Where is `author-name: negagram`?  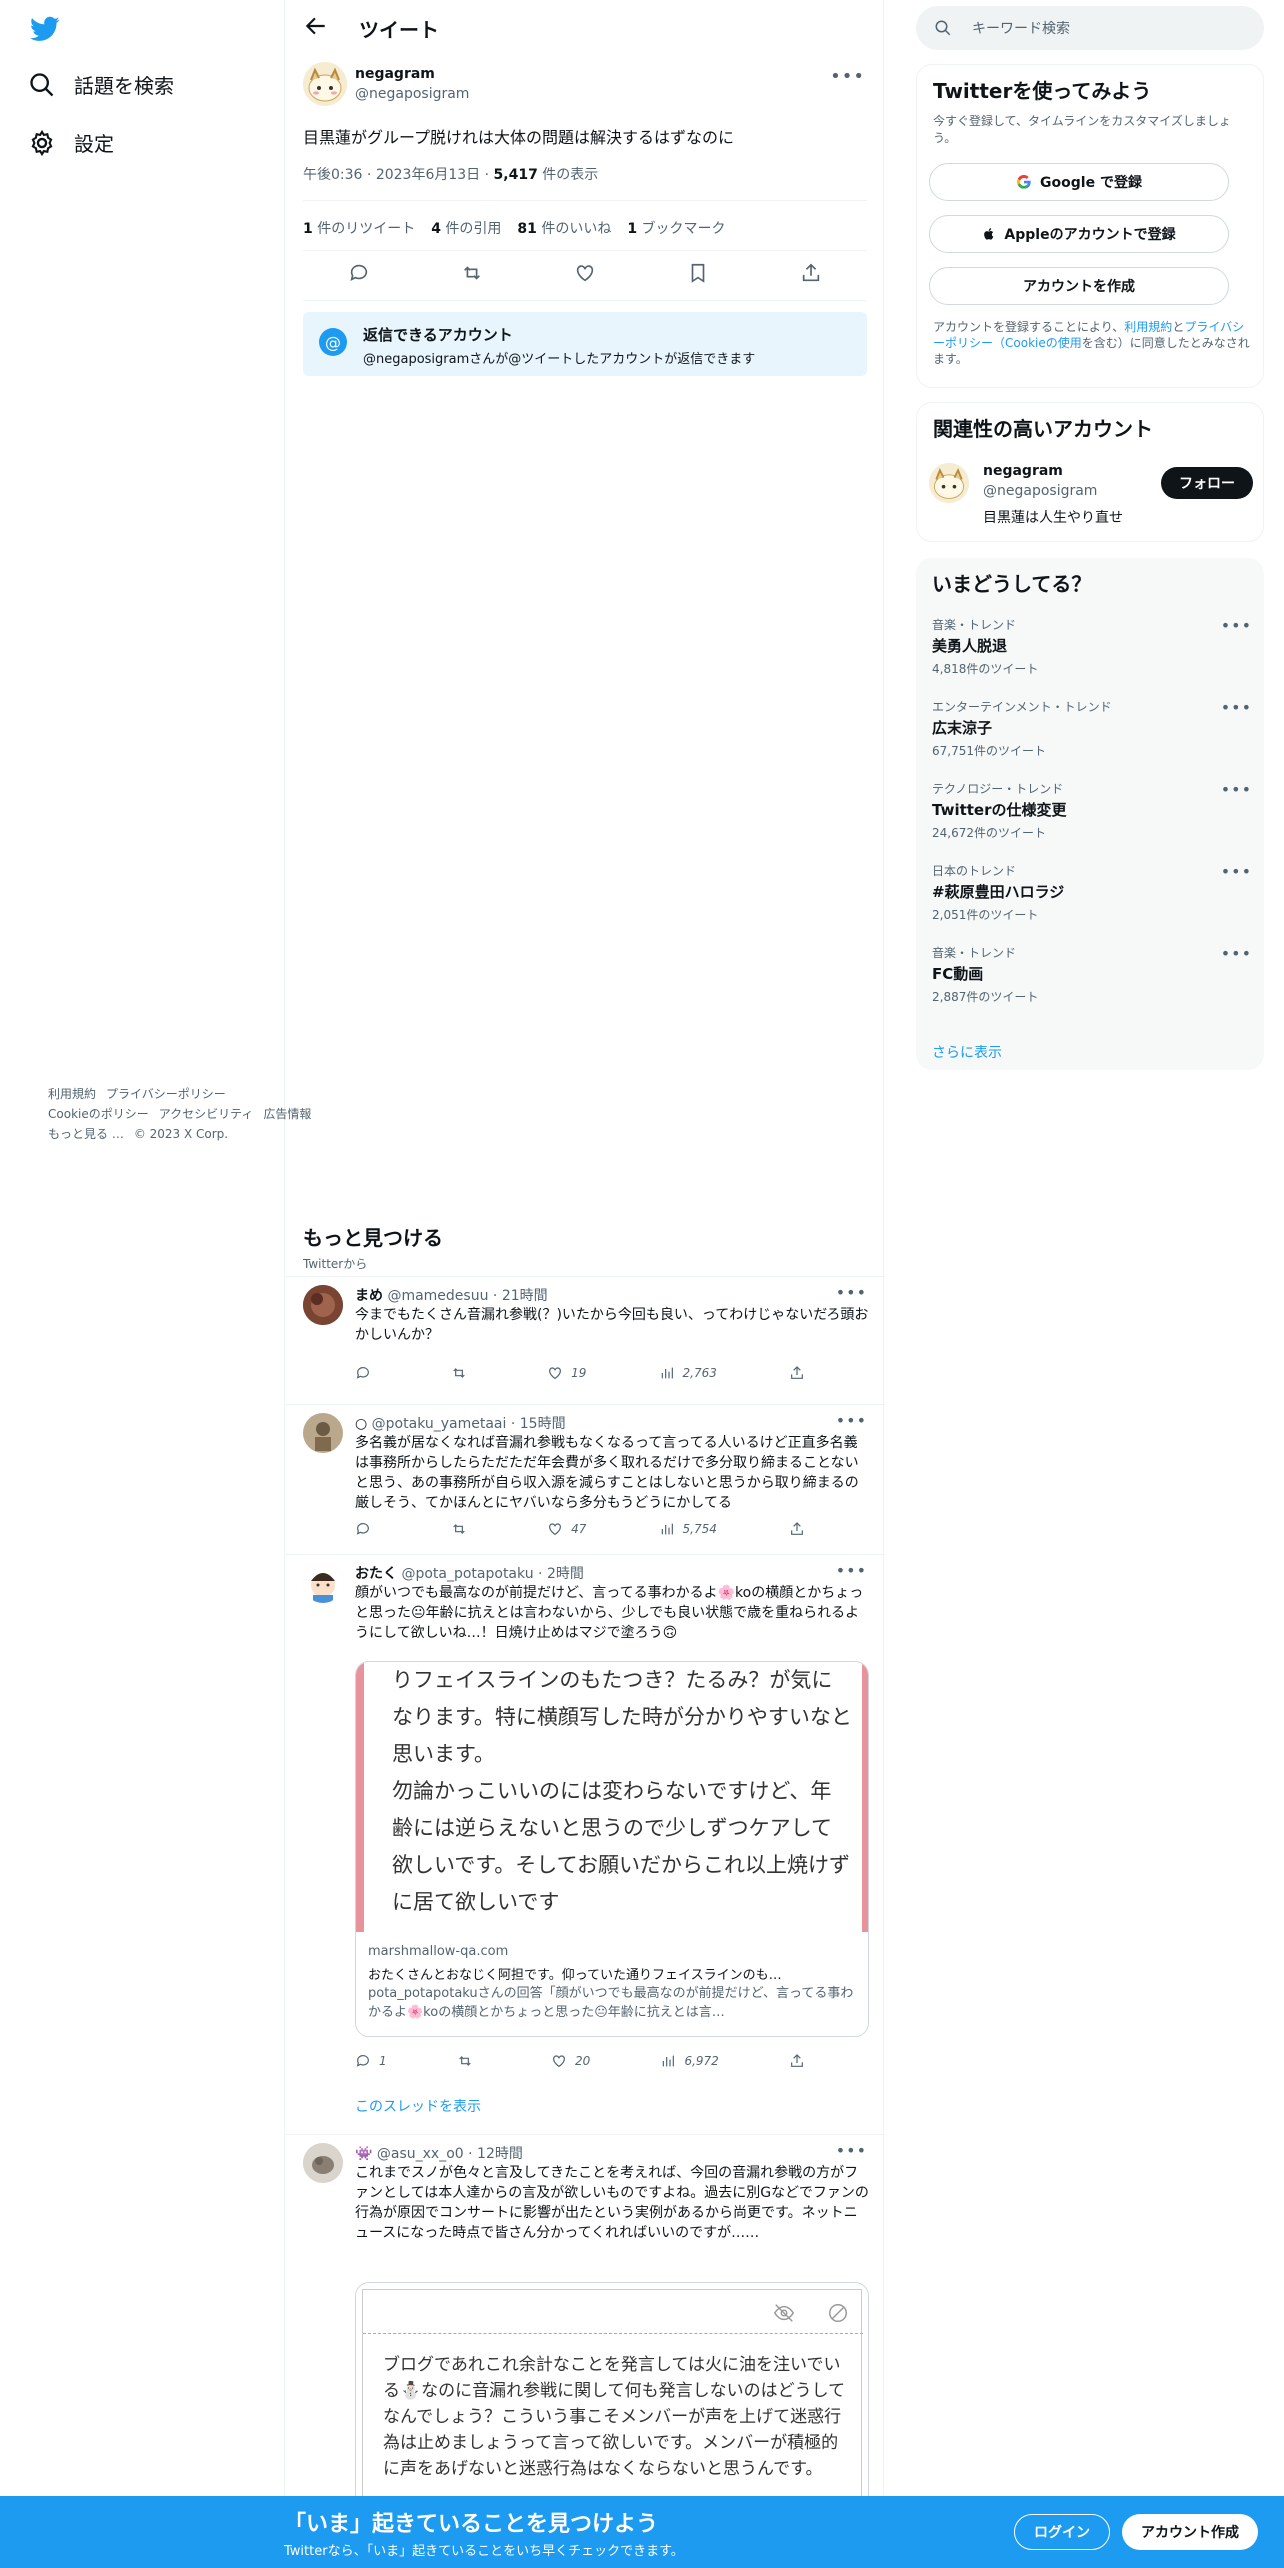 author-name: negagram is located at coordinates (395, 74).